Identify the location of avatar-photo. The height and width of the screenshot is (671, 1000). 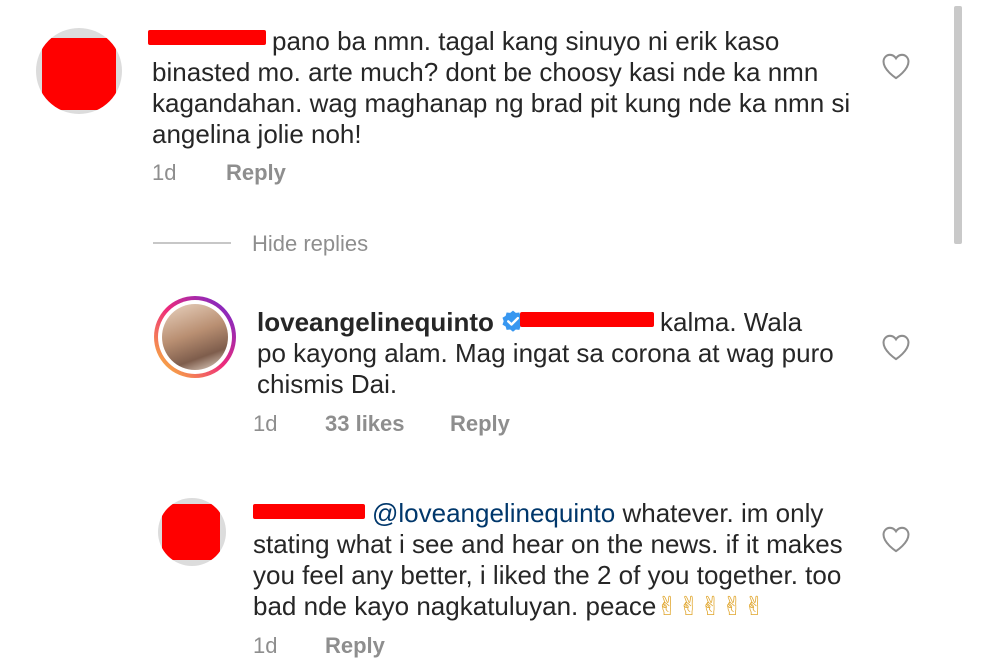
(195, 337).